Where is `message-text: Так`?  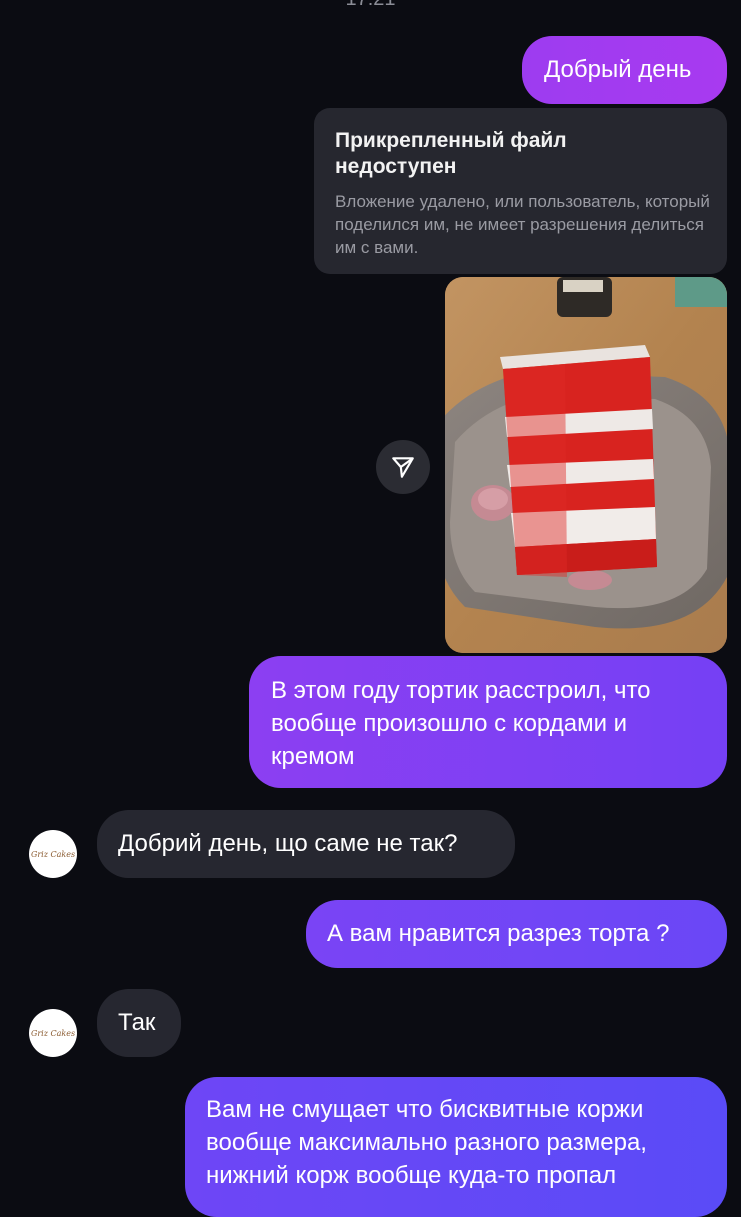 message-text: Так is located at coordinates (137, 1022).